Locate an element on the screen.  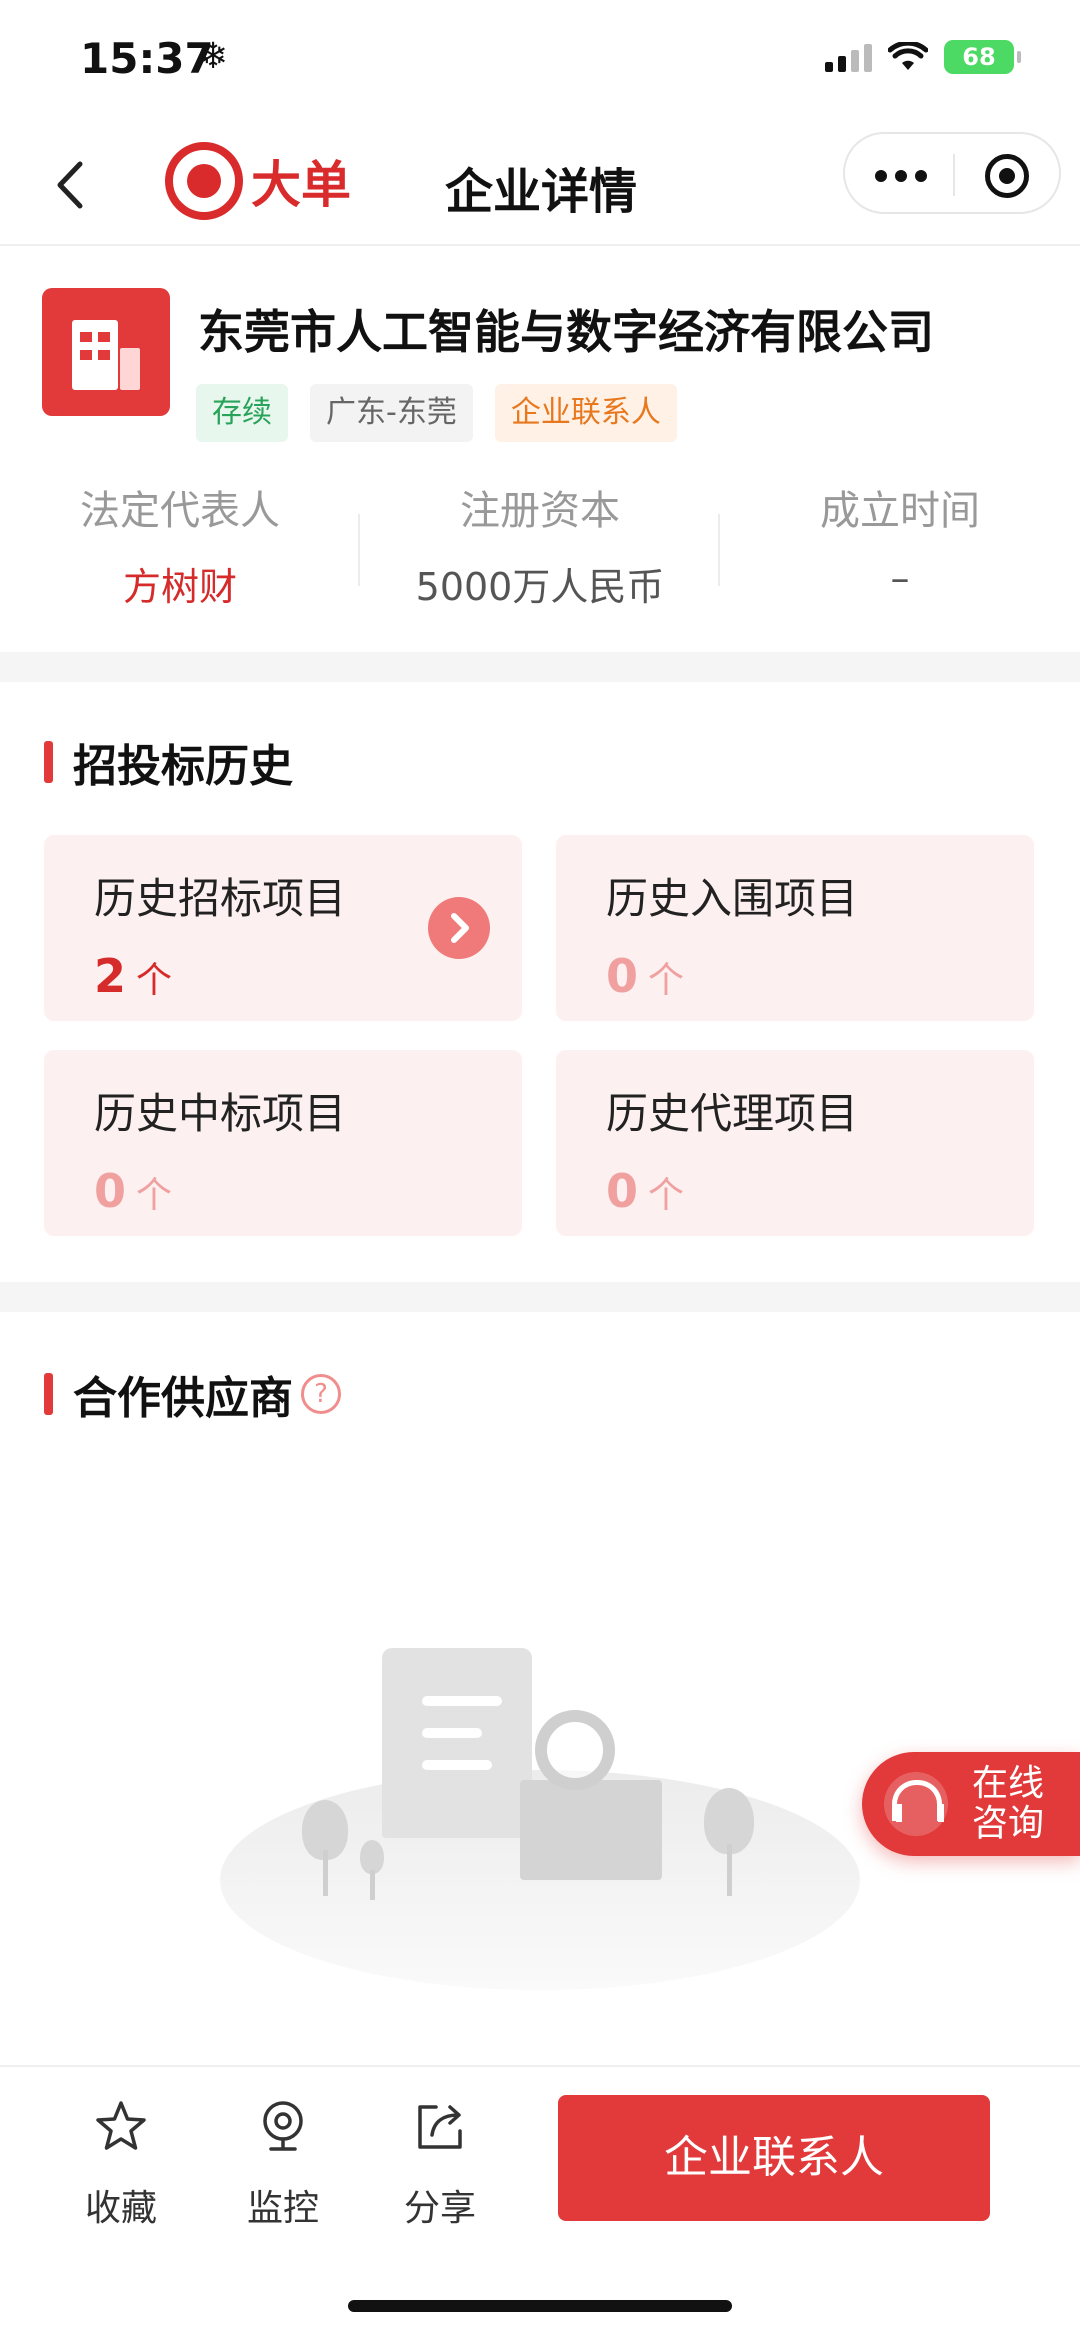
logo-text: 大单 is located at coordinates (301, 185).